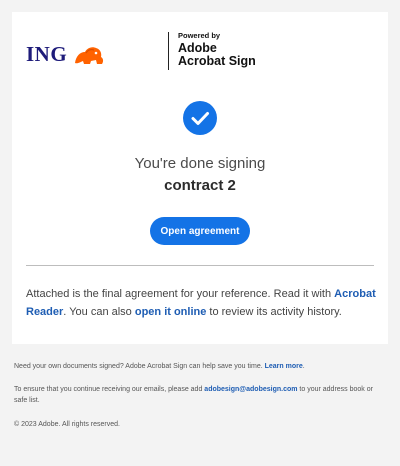 The image size is (400, 466). I want to click on content-divider, so click(200, 265).